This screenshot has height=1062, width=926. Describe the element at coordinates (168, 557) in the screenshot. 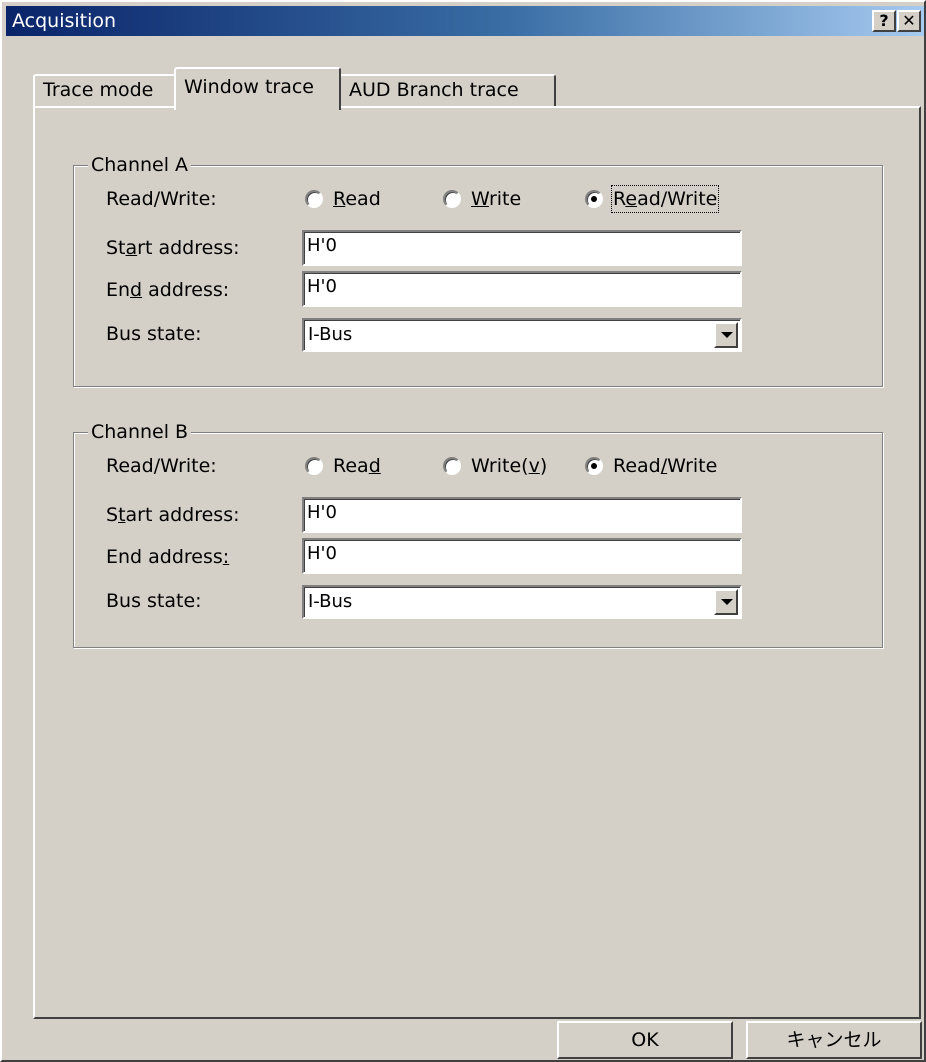

I see `channel-b-end-address-label: End address:` at that location.